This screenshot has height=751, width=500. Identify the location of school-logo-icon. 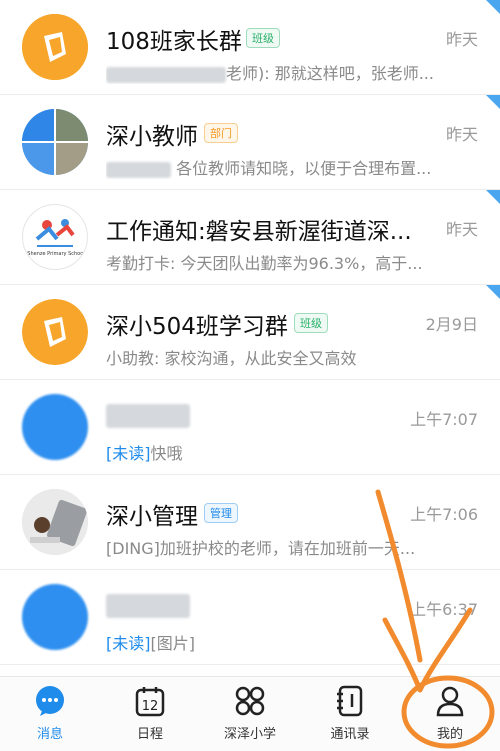
(55, 233).